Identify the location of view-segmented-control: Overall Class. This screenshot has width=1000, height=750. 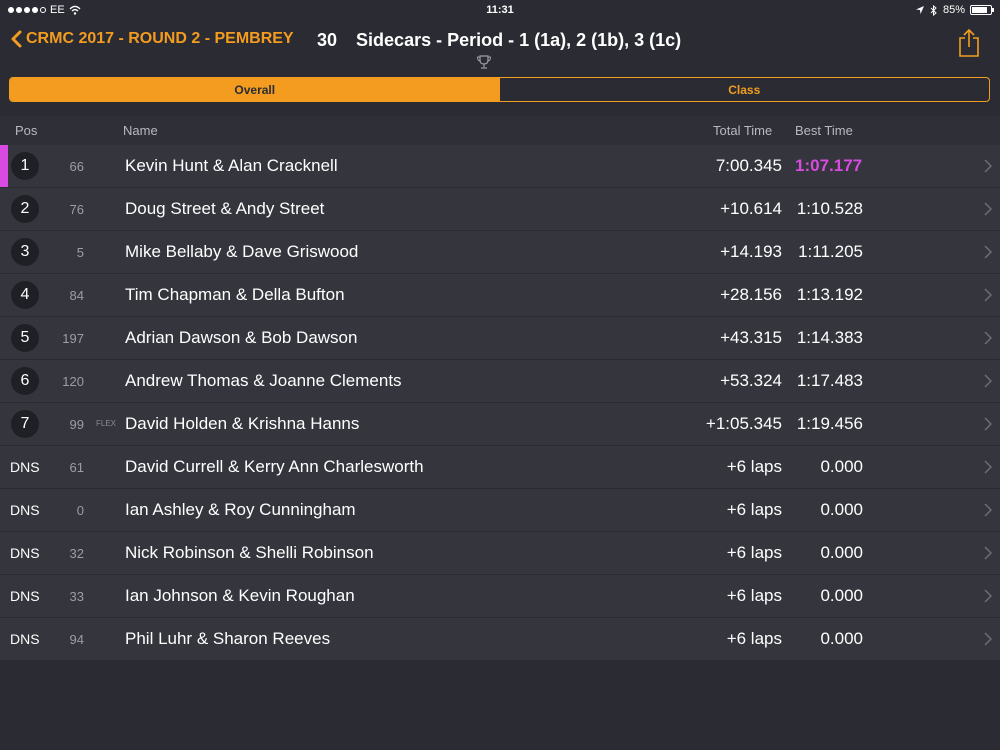
(499, 89).